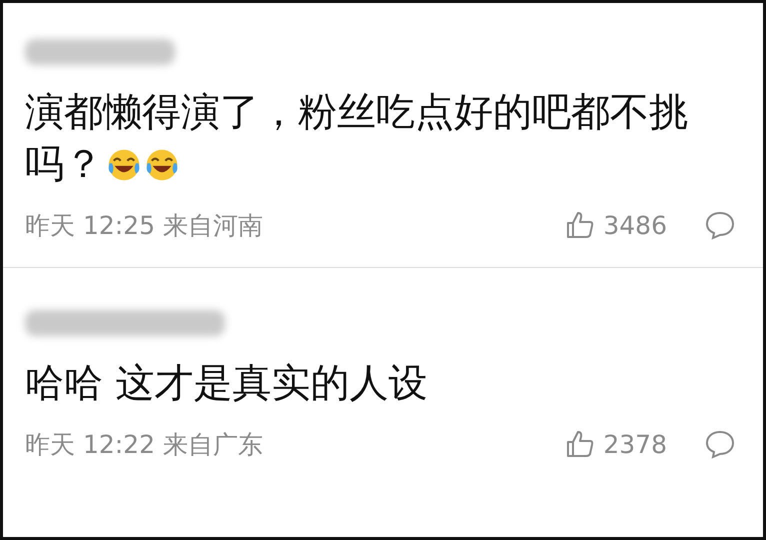  I want to click on comment-location: 来自广东, so click(213, 444).